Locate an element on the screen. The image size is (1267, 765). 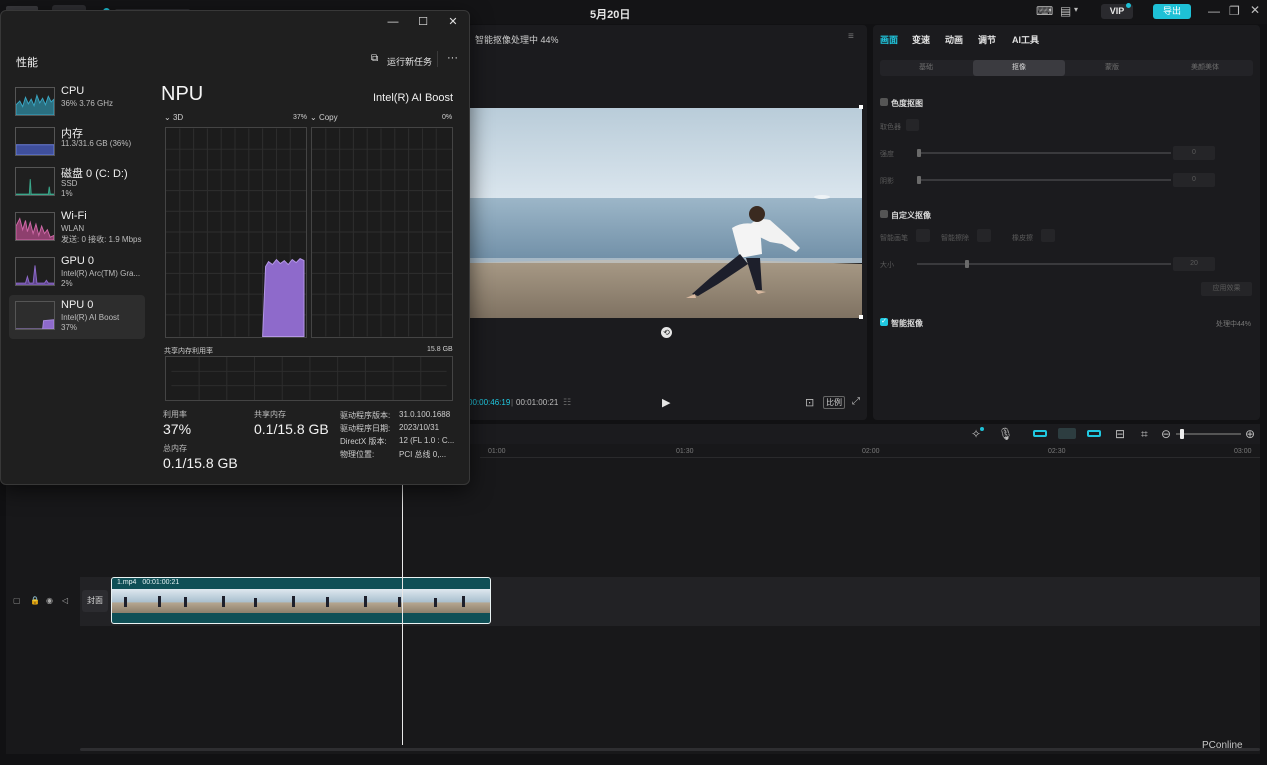
rotate-icon: ⟲ is located at coordinates (666, 332).